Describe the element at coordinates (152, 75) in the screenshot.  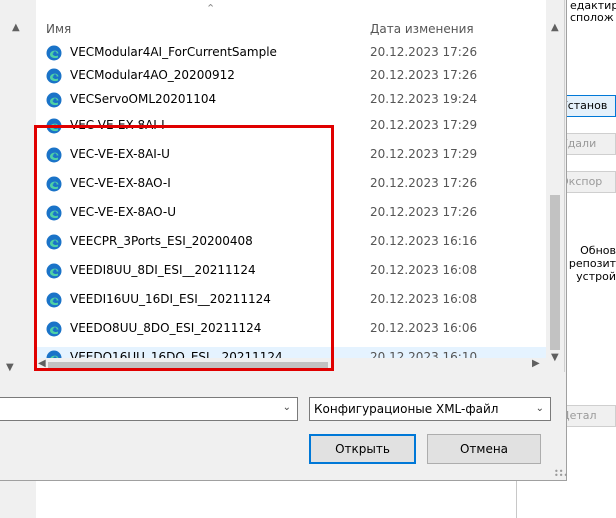
I see `file-name: VECModular4AO_20200912` at that location.